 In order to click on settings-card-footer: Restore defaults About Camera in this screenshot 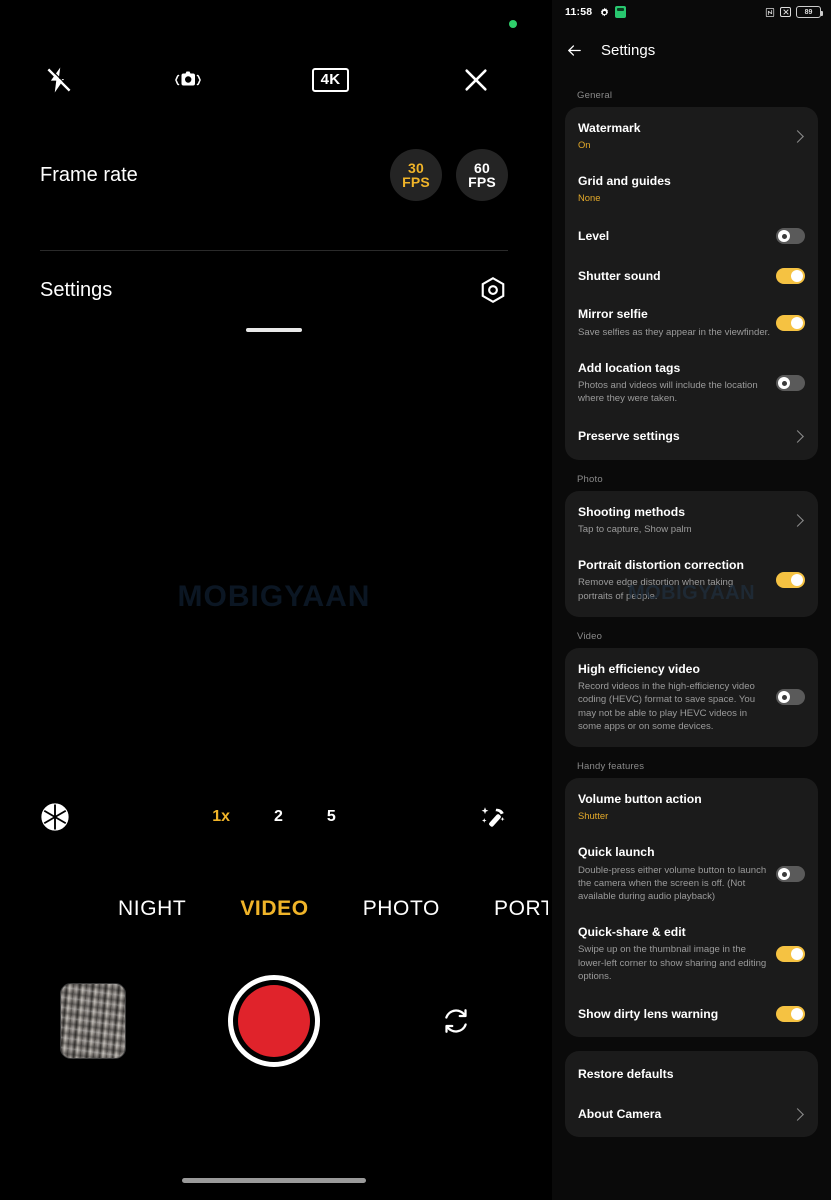, I will do `click(691, 1094)`.